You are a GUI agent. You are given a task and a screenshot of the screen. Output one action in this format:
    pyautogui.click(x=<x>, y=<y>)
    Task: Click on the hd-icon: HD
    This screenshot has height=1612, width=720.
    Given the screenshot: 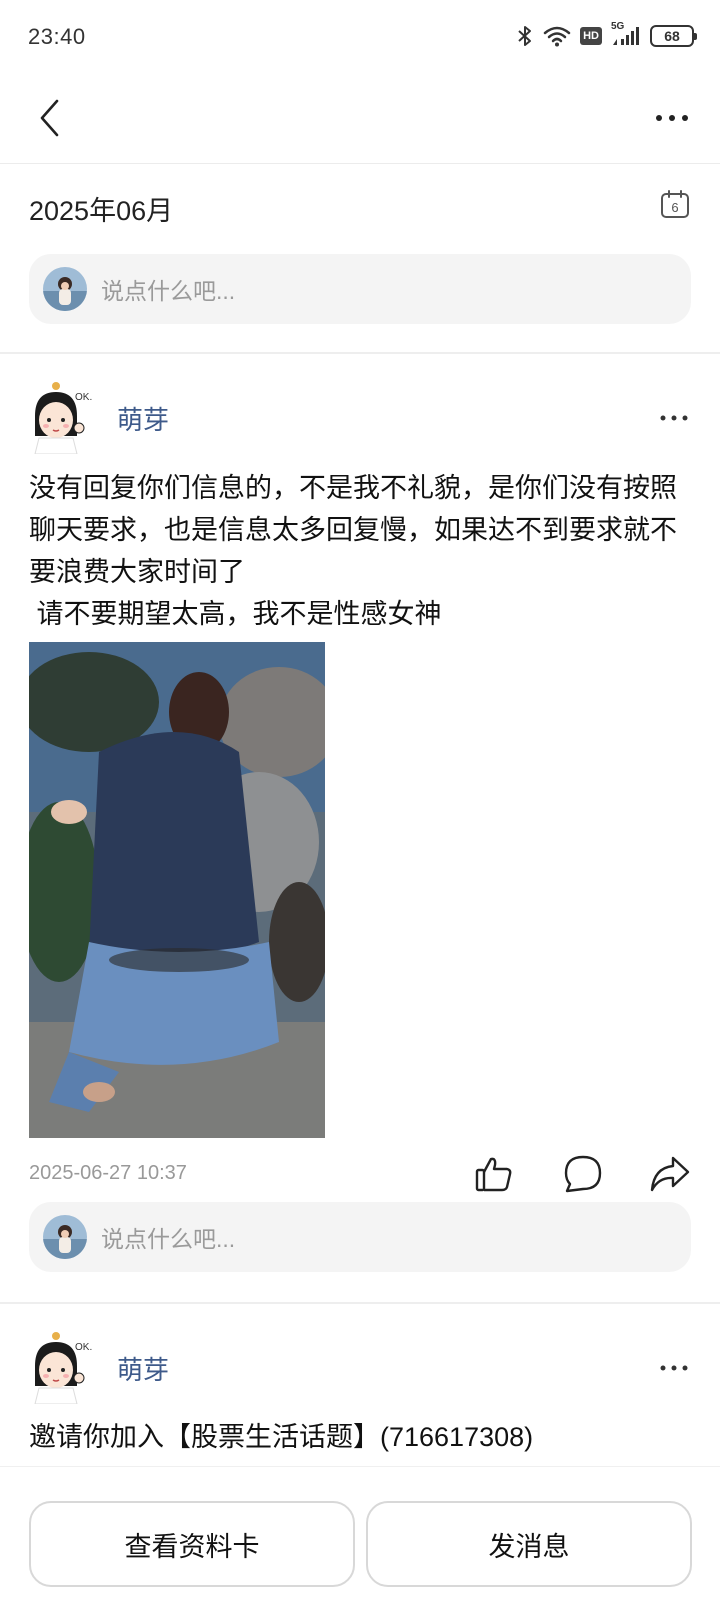 What is the action you would take?
    pyautogui.click(x=591, y=36)
    